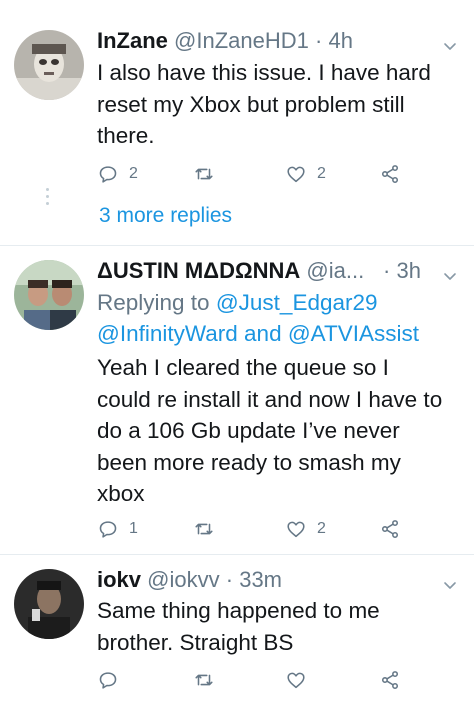  I want to click on replying-to: Replying to @Just_Edgar29, so click(237, 303).